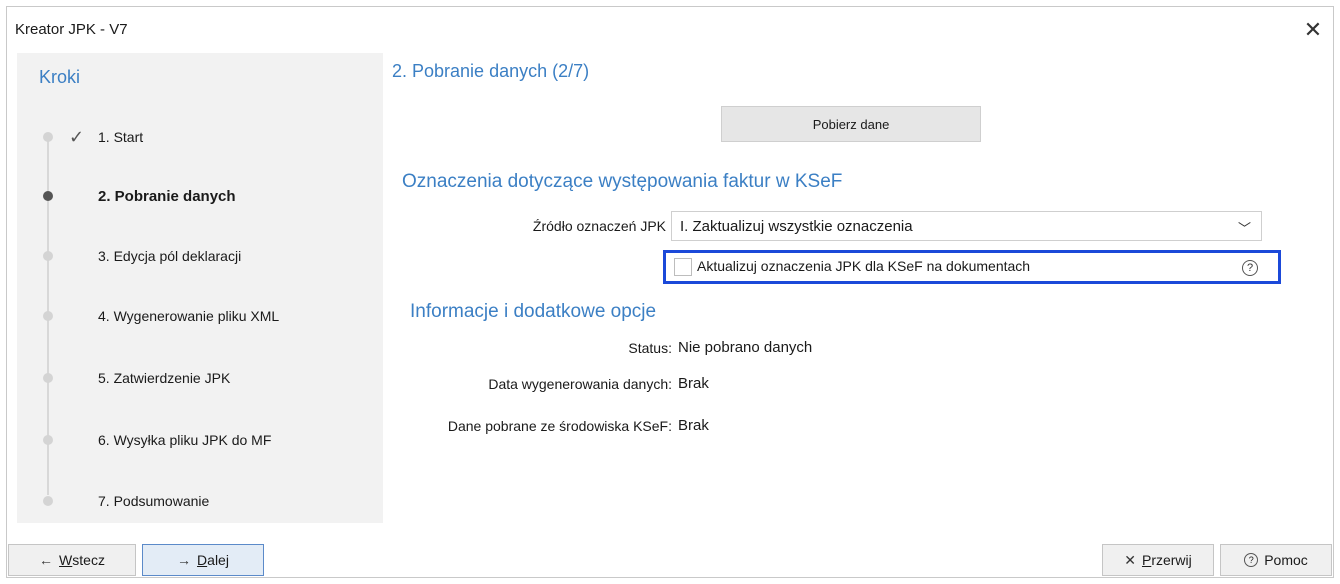  I want to click on close-button: ✕, so click(1313, 30).